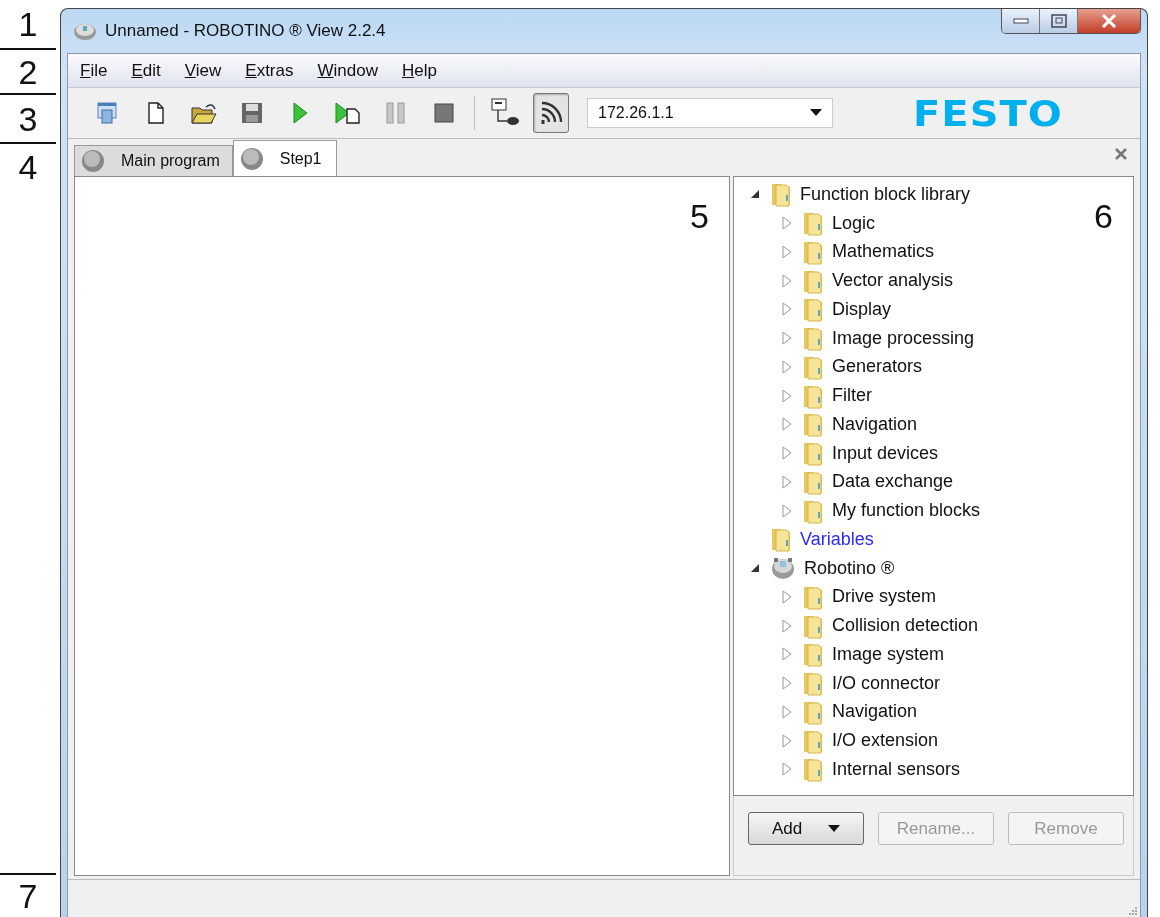 The width and height of the screenshot is (1160, 917). I want to click on callout-number: 4, so click(28, 167).